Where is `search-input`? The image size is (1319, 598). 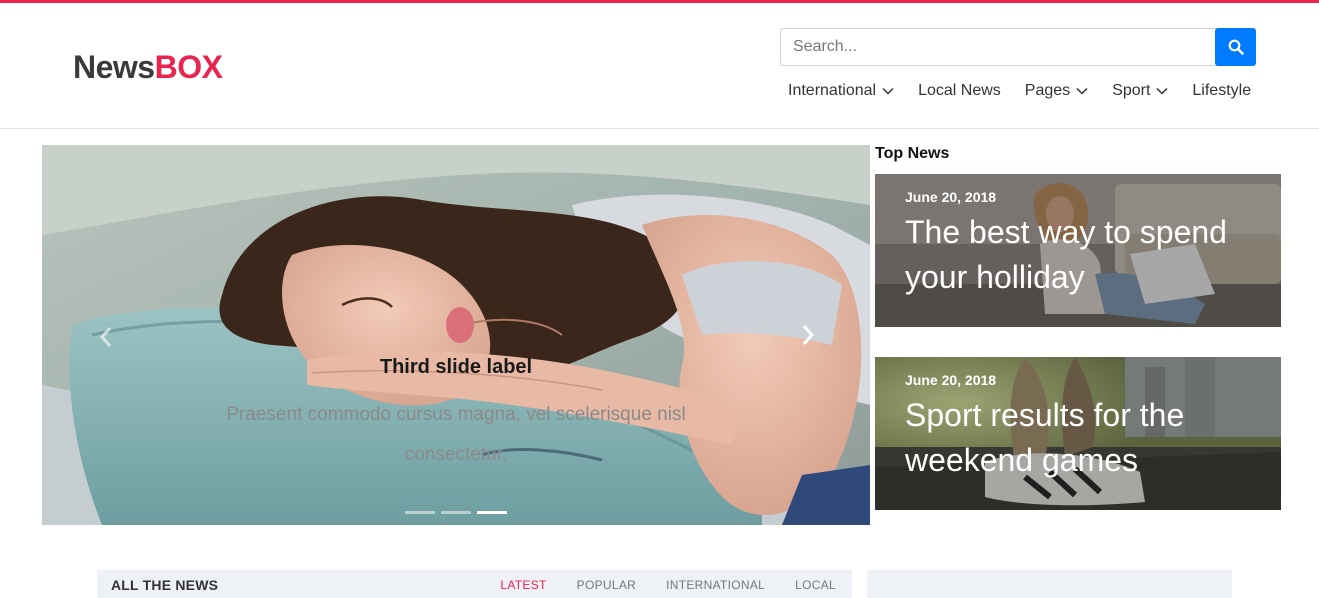 search-input is located at coordinates (998, 47).